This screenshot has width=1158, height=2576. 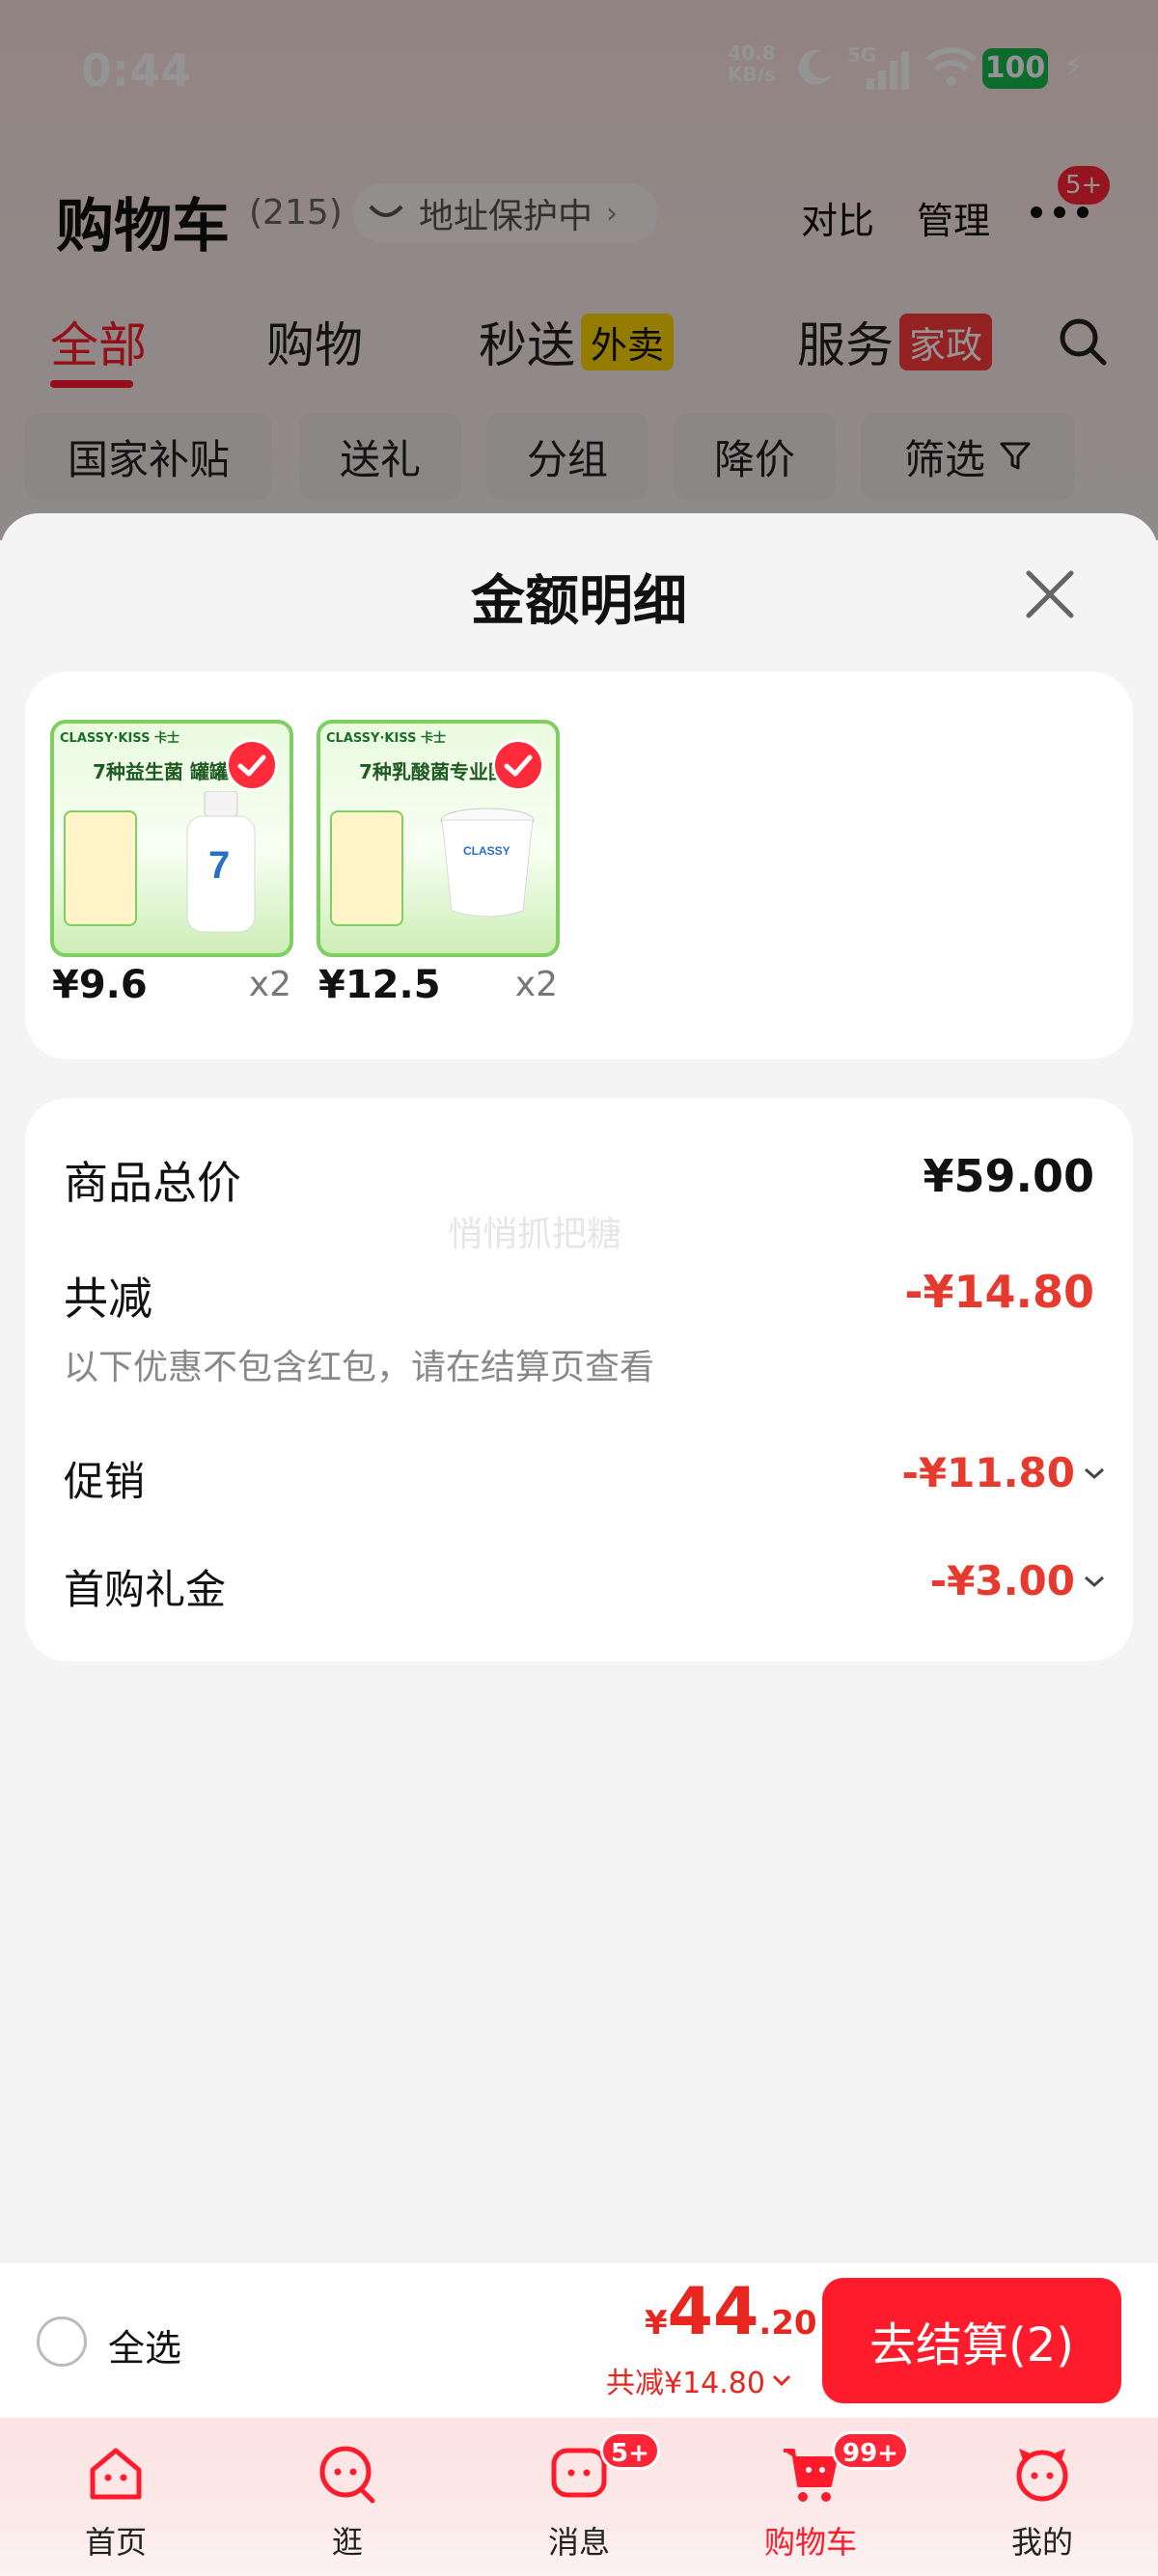 I want to click on select-all-checkbox, so click(x=62, y=2342).